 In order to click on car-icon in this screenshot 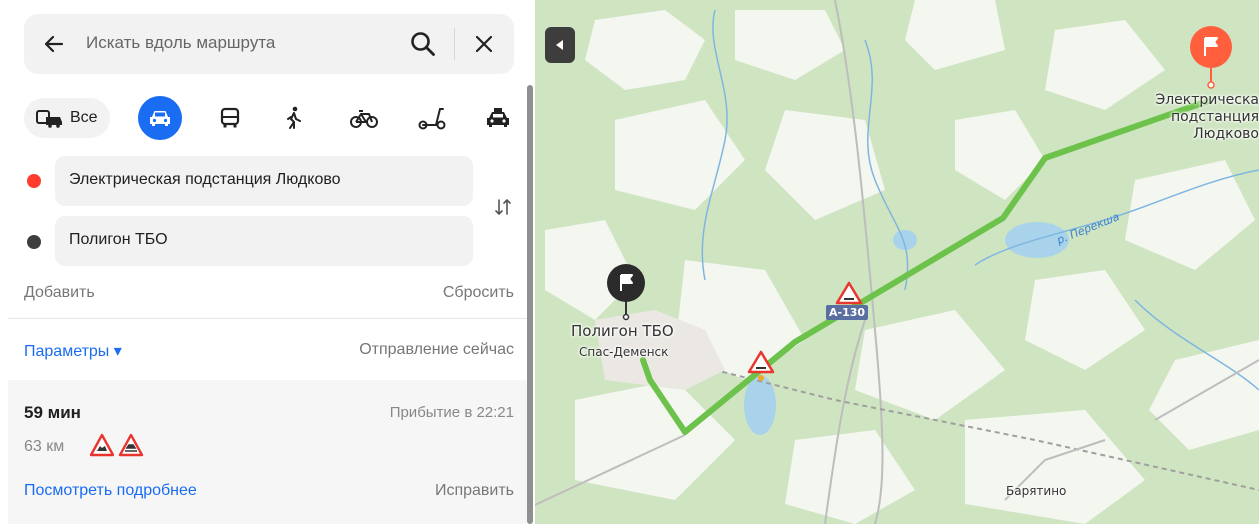, I will do `click(160, 118)`.